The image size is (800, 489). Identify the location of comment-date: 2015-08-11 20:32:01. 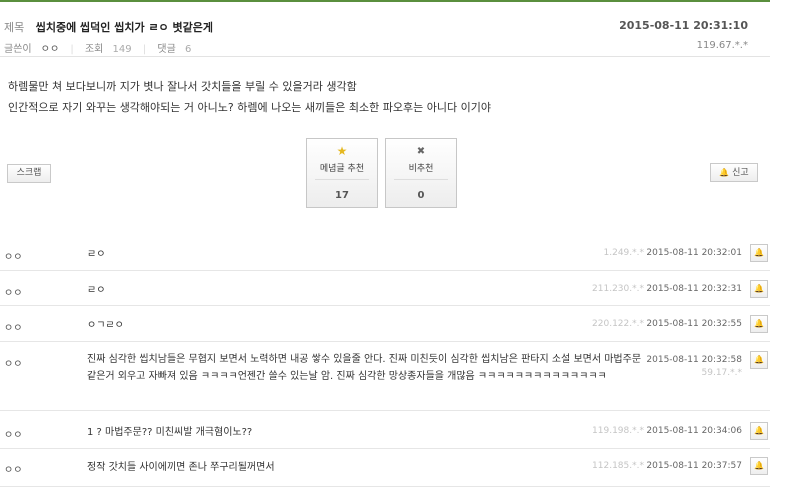
(694, 253).